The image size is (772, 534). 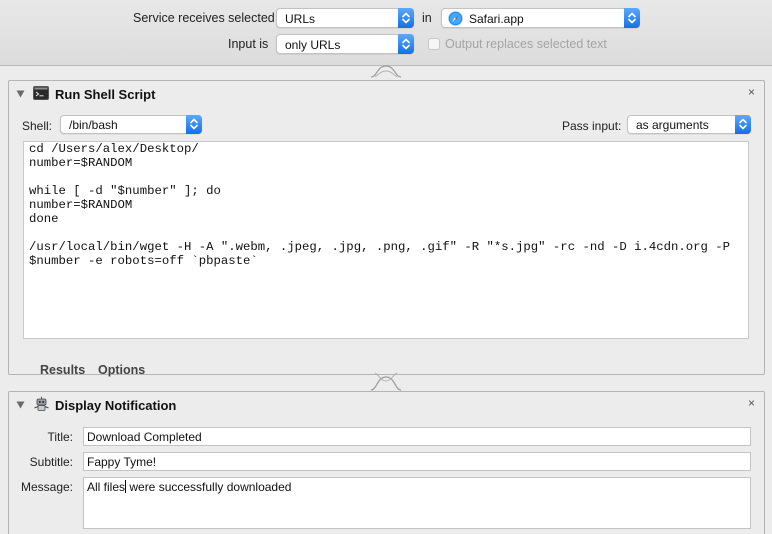 I want to click on input-is-value: only URLs, so click(x=313, y=45).